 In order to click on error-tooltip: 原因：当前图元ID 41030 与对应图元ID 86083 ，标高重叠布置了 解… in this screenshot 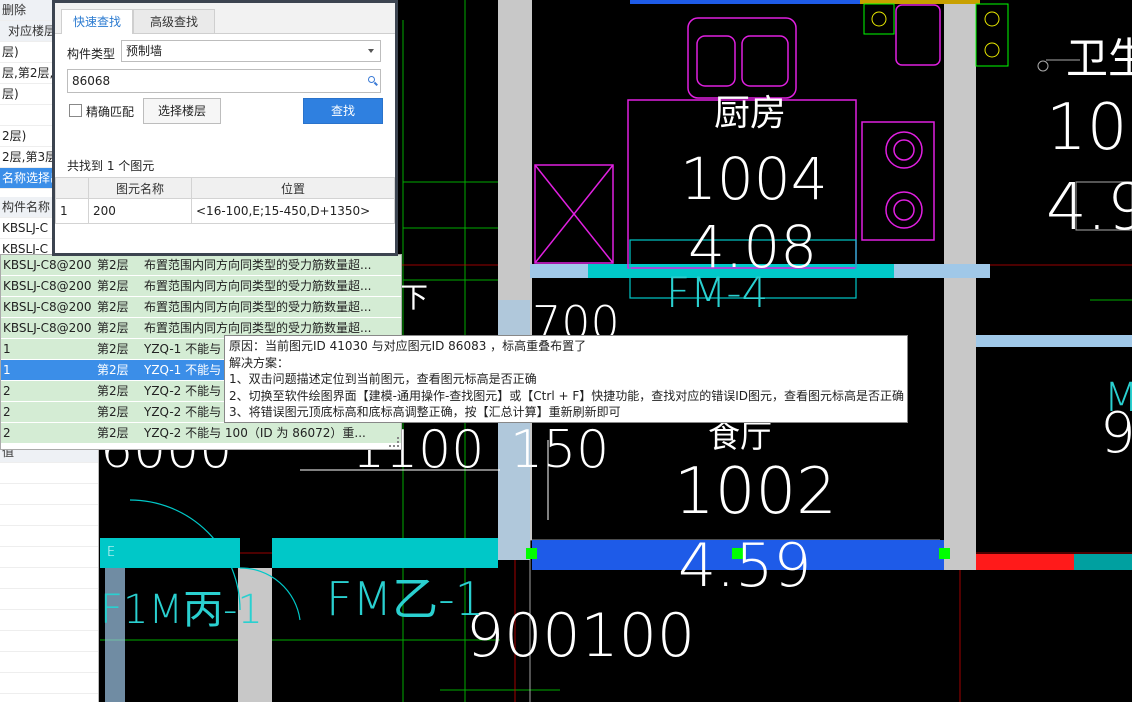, I will do `click(566, 379)`.